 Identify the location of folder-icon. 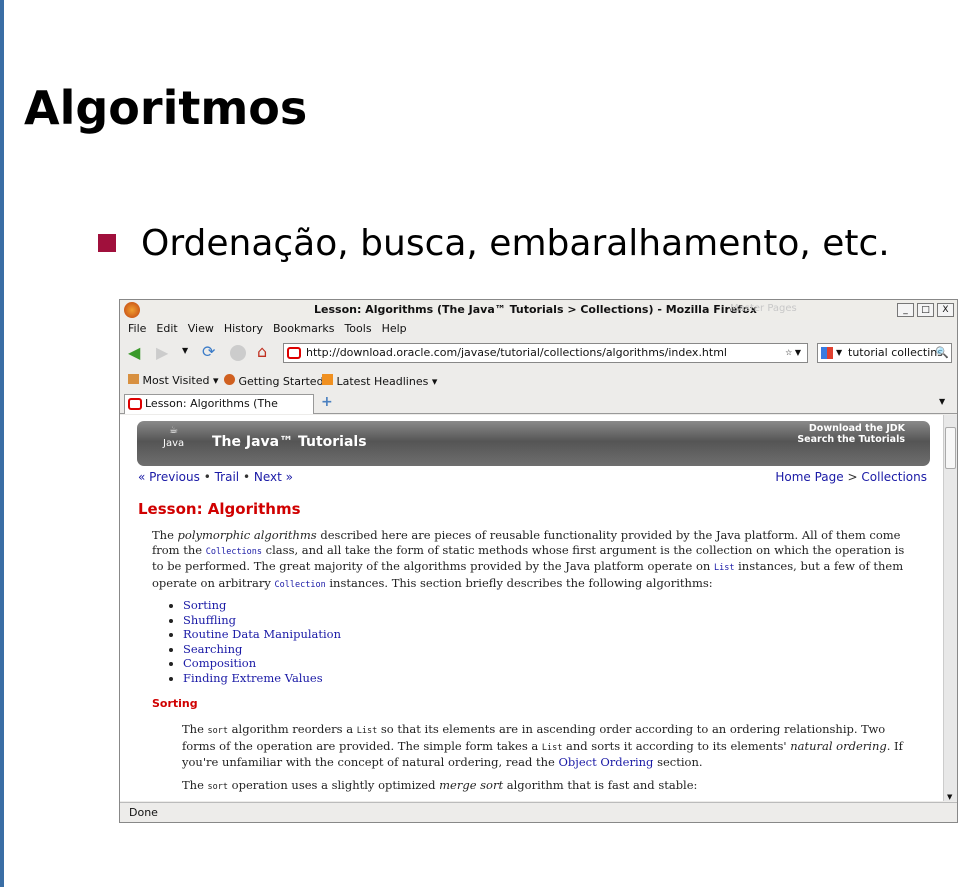
(133, 379).